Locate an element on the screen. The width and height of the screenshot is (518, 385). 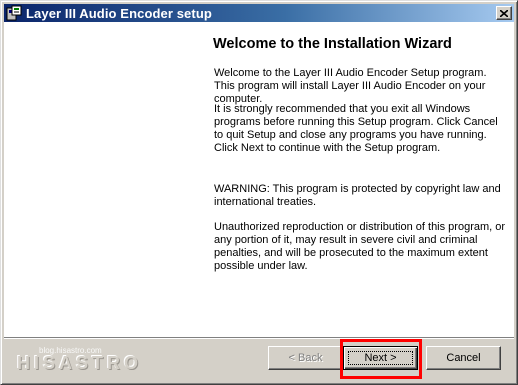
close-button is located at coordinates (504, 13).